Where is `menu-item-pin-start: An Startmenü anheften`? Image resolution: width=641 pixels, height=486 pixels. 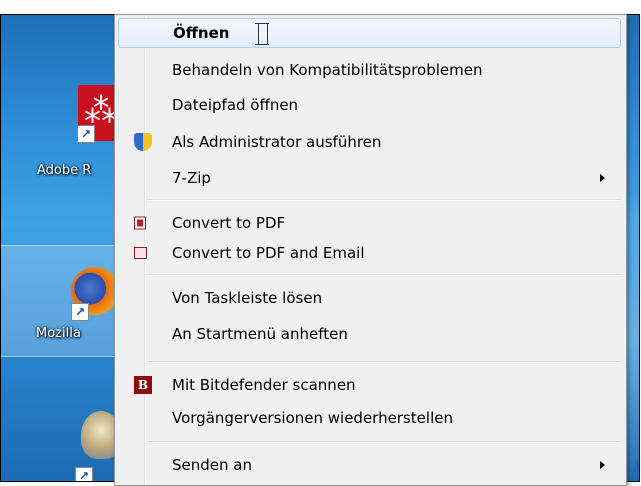 menu-item-pin-start: An Startmenü anheften is located at coordinates (369, 334).